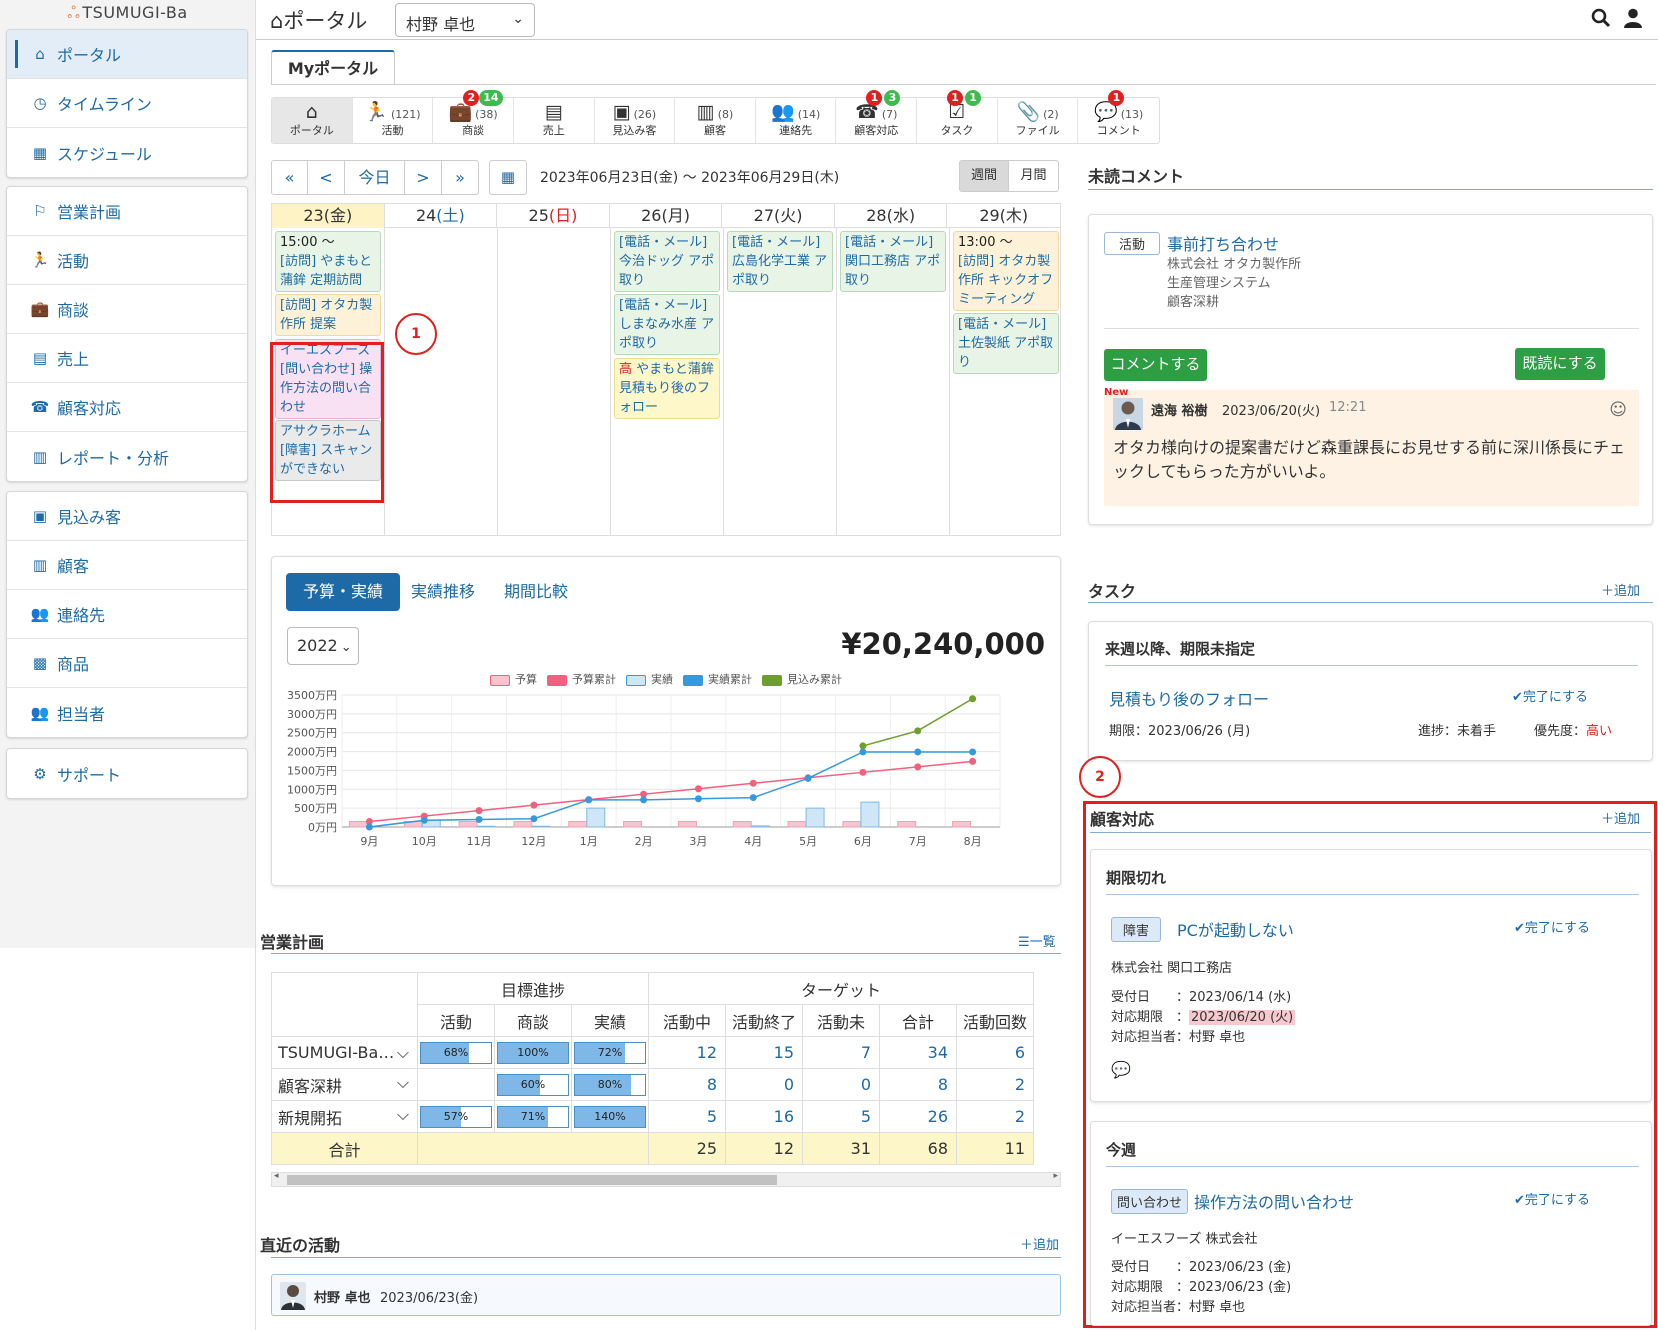 This screenshot has width=1658, height=1330. What do you see at coordinates (473, 116) in the screenshot?
I see `quick-briefcase-button: 💼 (38) 商談 2 14` at bounding box center [473, 116].